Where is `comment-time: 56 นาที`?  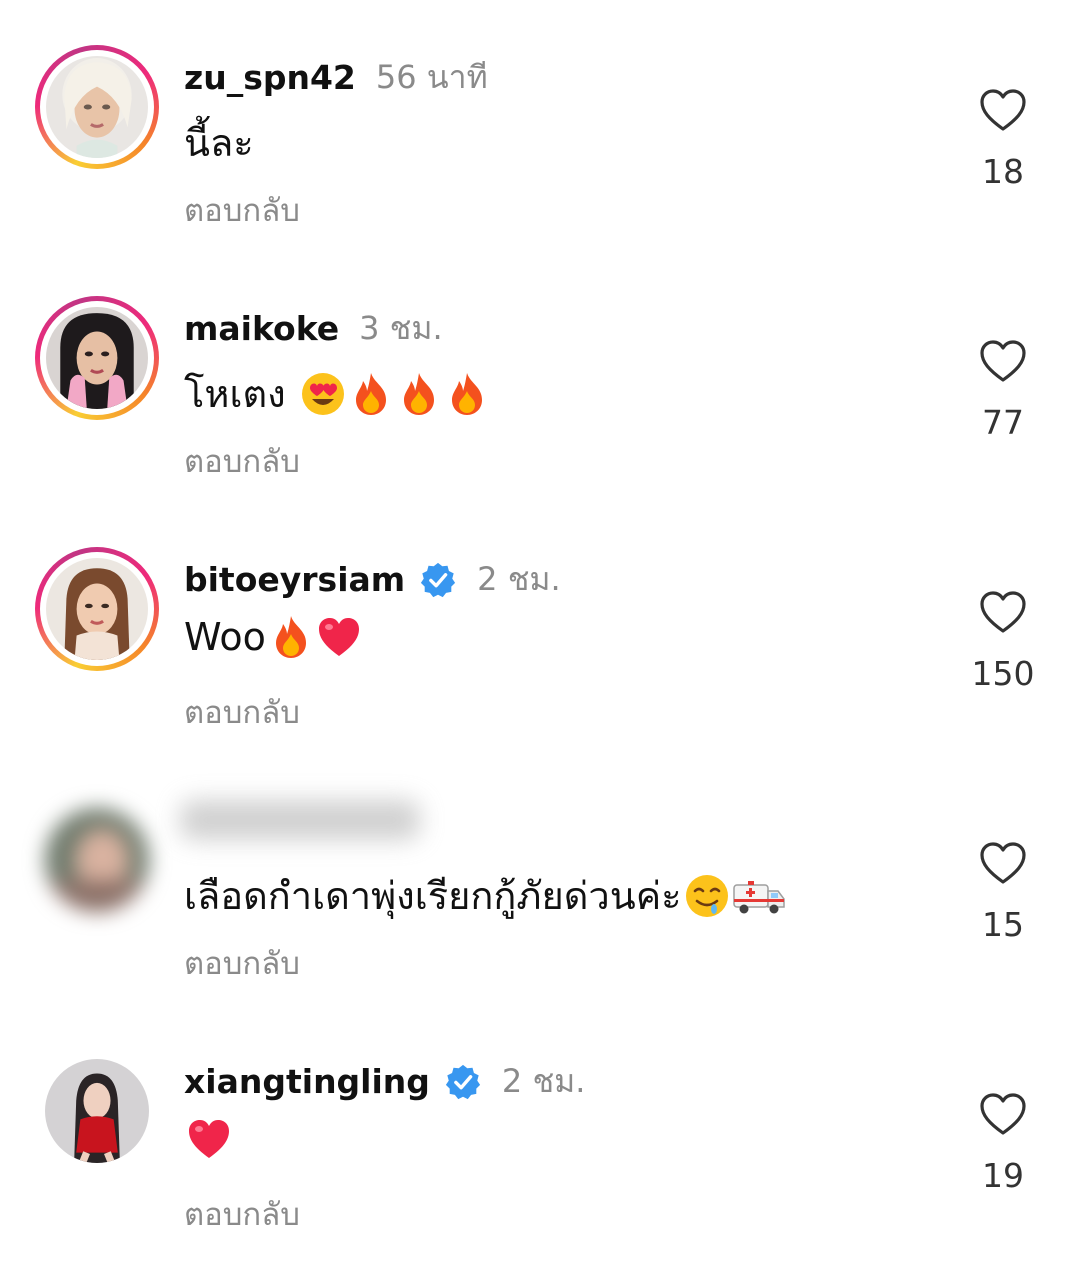
comment-time: 56 นาที is located at coordinates (431, 77).